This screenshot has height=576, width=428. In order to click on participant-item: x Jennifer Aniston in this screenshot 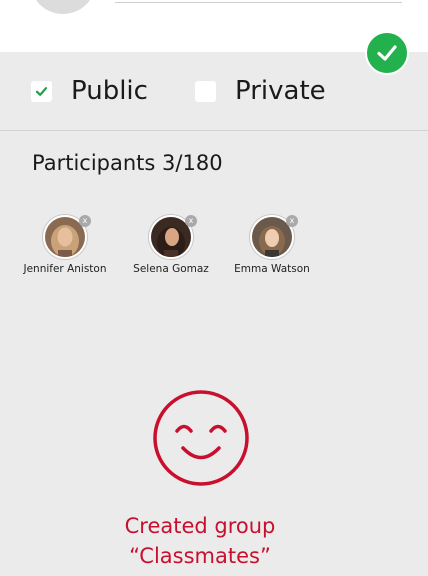, I will do `click(65, 245)`.